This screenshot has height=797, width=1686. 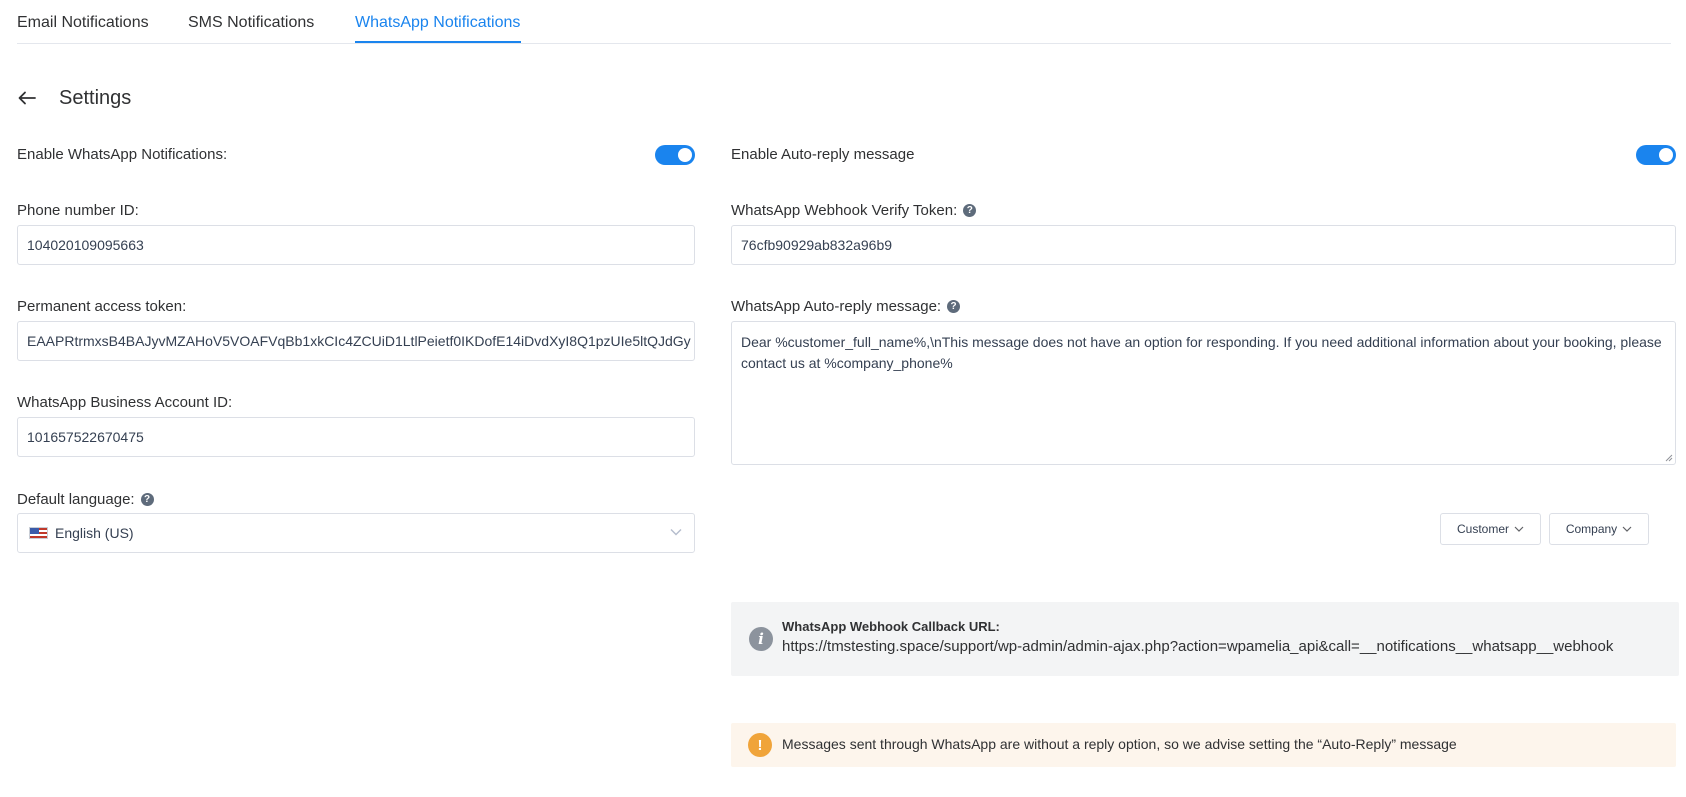 What do you see at coordinates (27, 98) in the screenshot?
I see `arrow-left-icon` at bounding box center [27, 98].